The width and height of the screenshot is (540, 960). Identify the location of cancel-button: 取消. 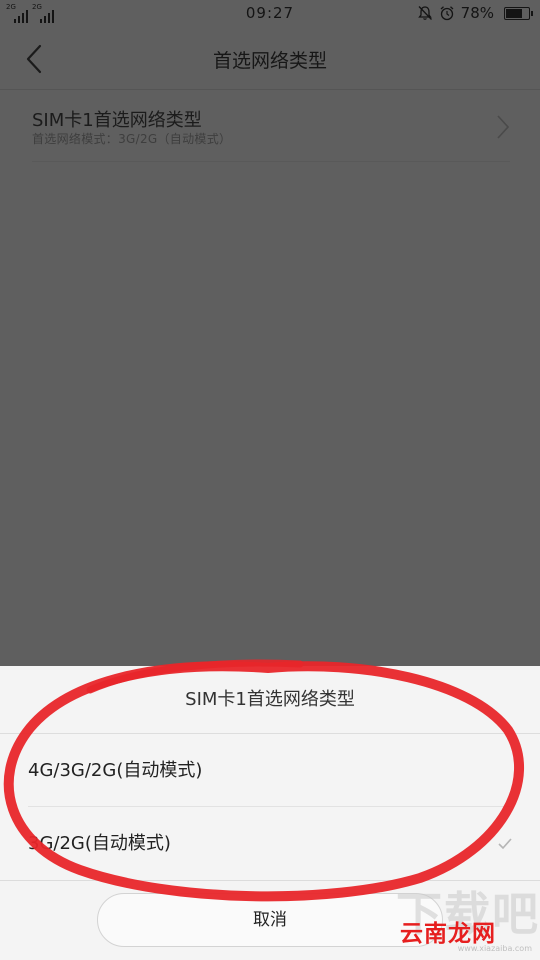
(270, 920).